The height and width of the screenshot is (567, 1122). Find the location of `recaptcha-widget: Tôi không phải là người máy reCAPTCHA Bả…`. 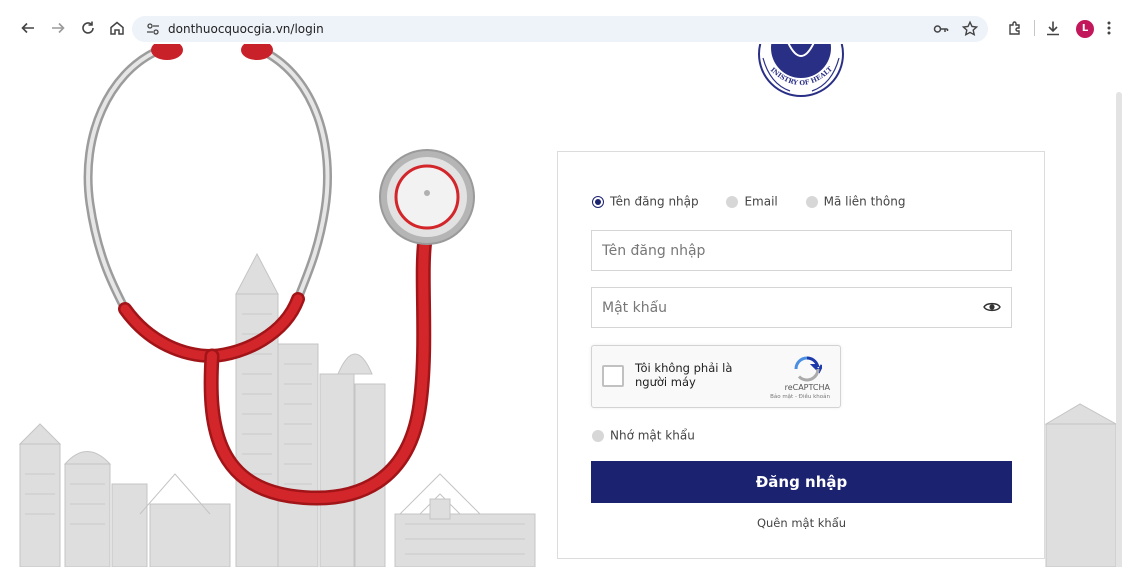

recaptcha-widget: Tôi không phải là người máy reCAPTCHA Bả… is located at coordinates (716, 376).